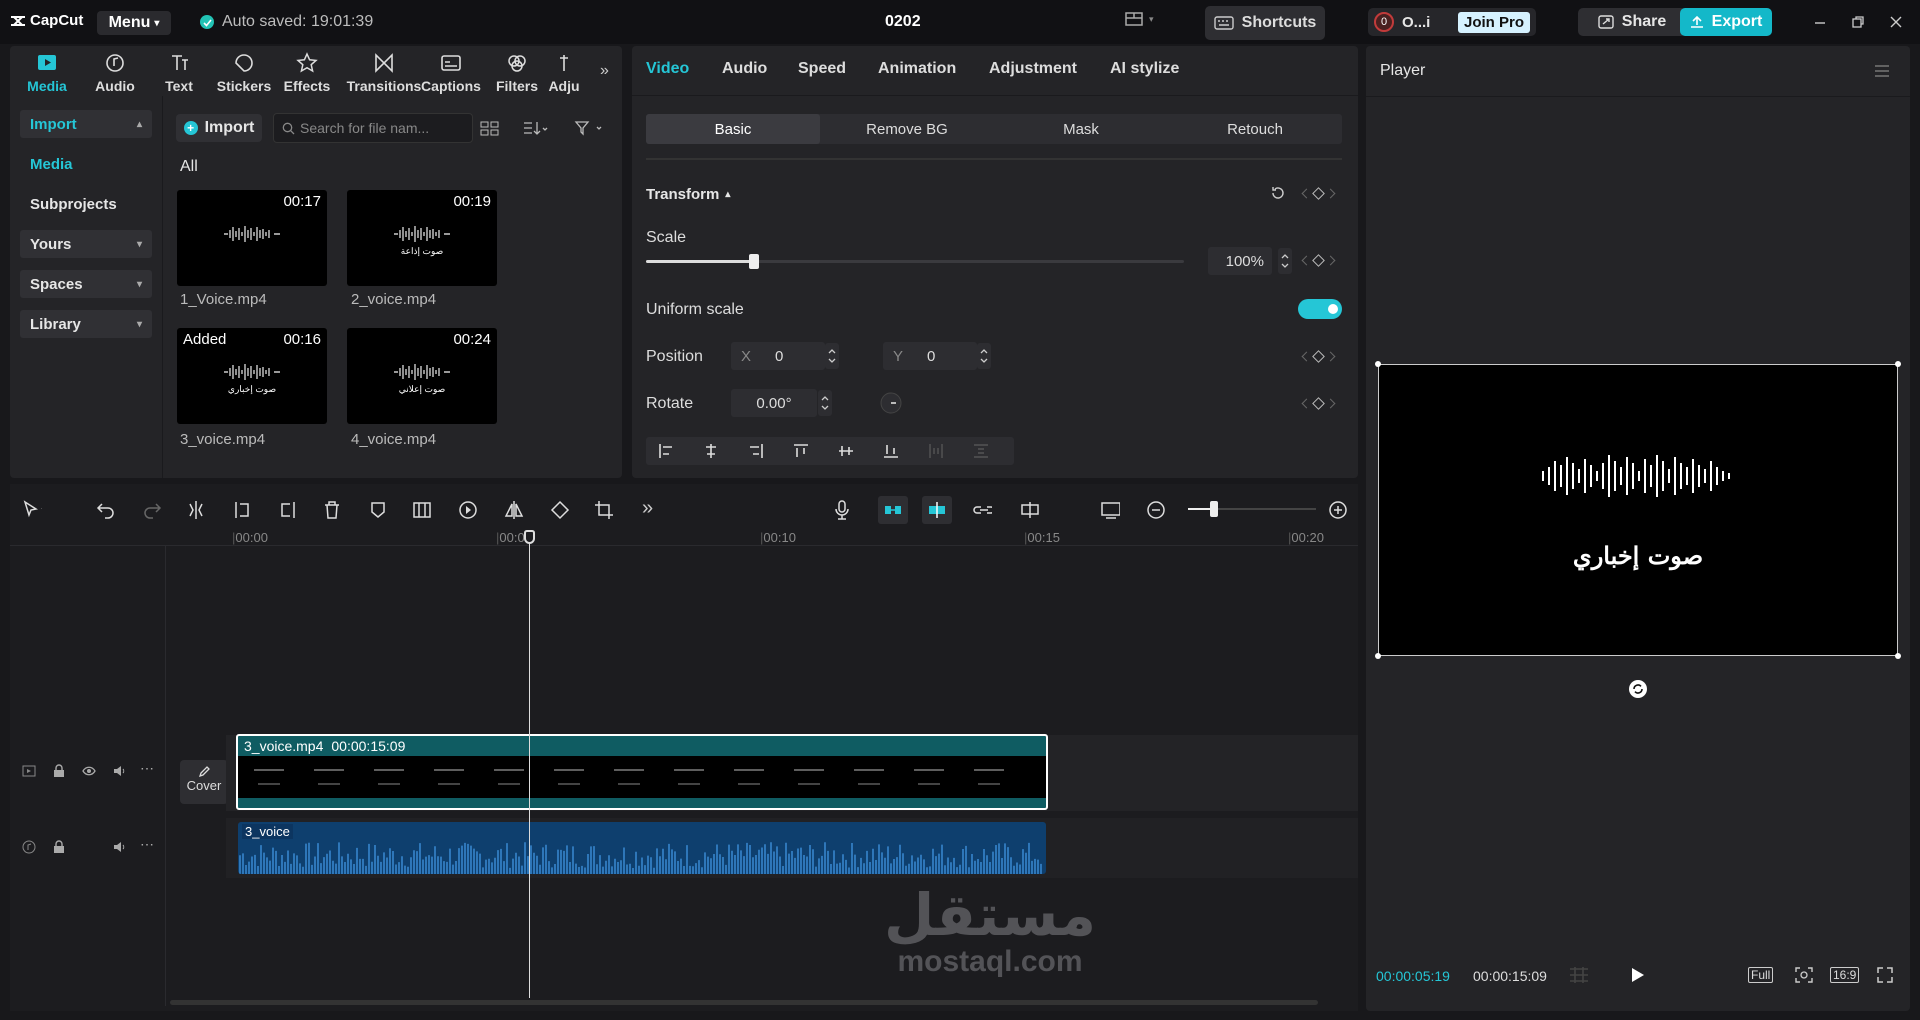 The width and height of the screenshot is (1920, 1020). What do you see at coordinates (422, 238) in the screenshot?
I see `media-thumbnail: صوت إذاعة 00:19` at bounding box center [422, 238].